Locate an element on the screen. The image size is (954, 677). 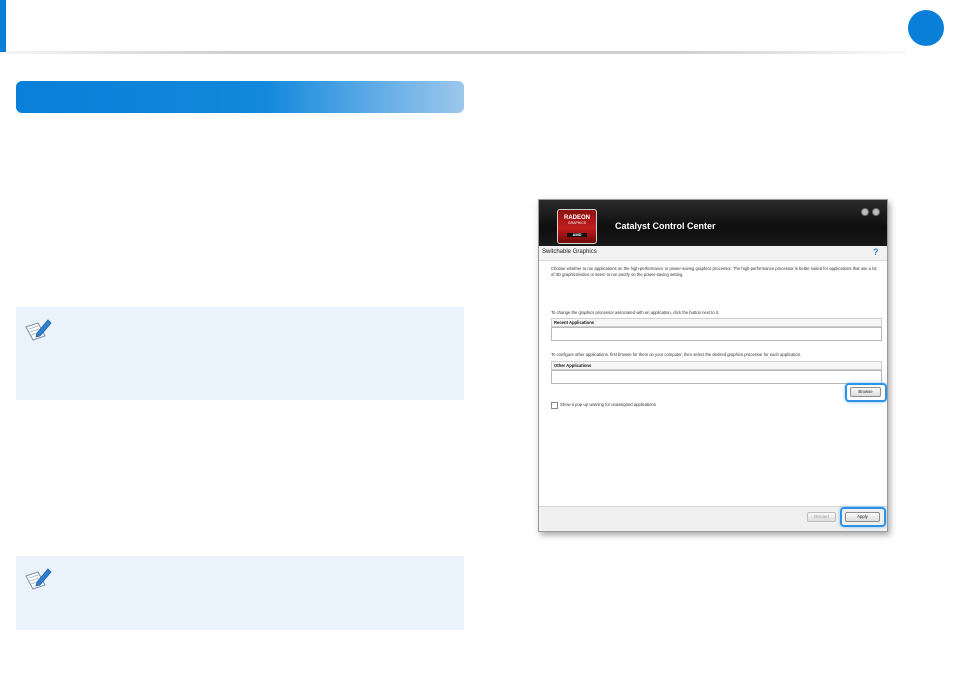
other-applications-header: Other Applications is located at coordinates (716, 365).